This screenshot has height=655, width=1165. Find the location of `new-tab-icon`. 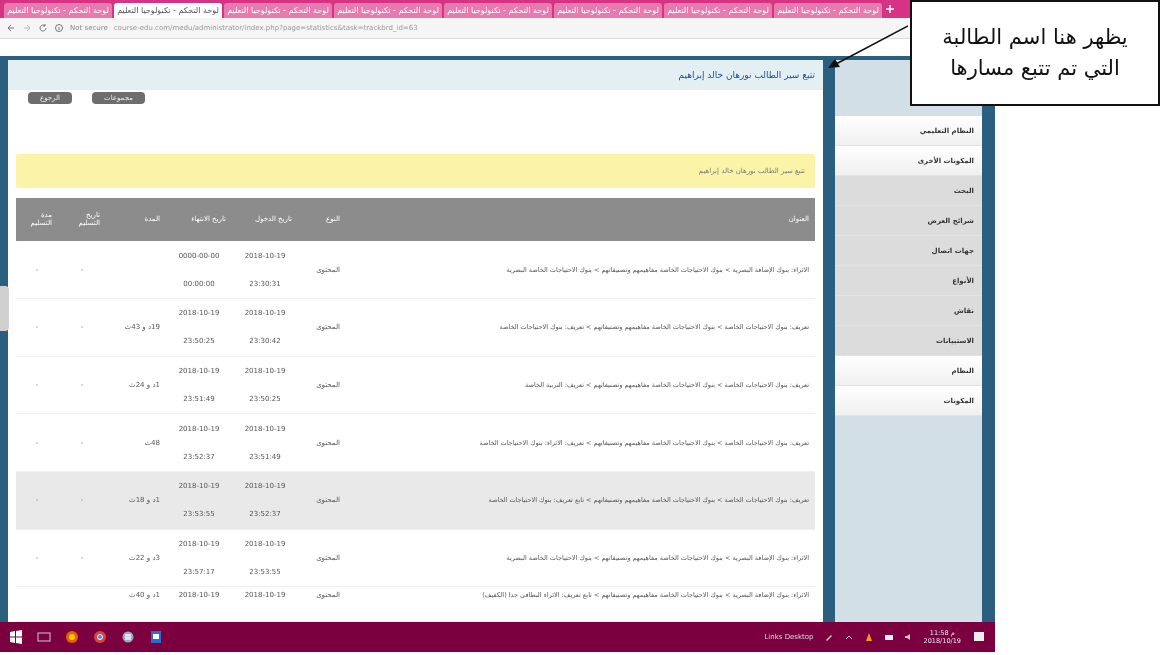

new-tab-icon is located at coordinates (890, 9).